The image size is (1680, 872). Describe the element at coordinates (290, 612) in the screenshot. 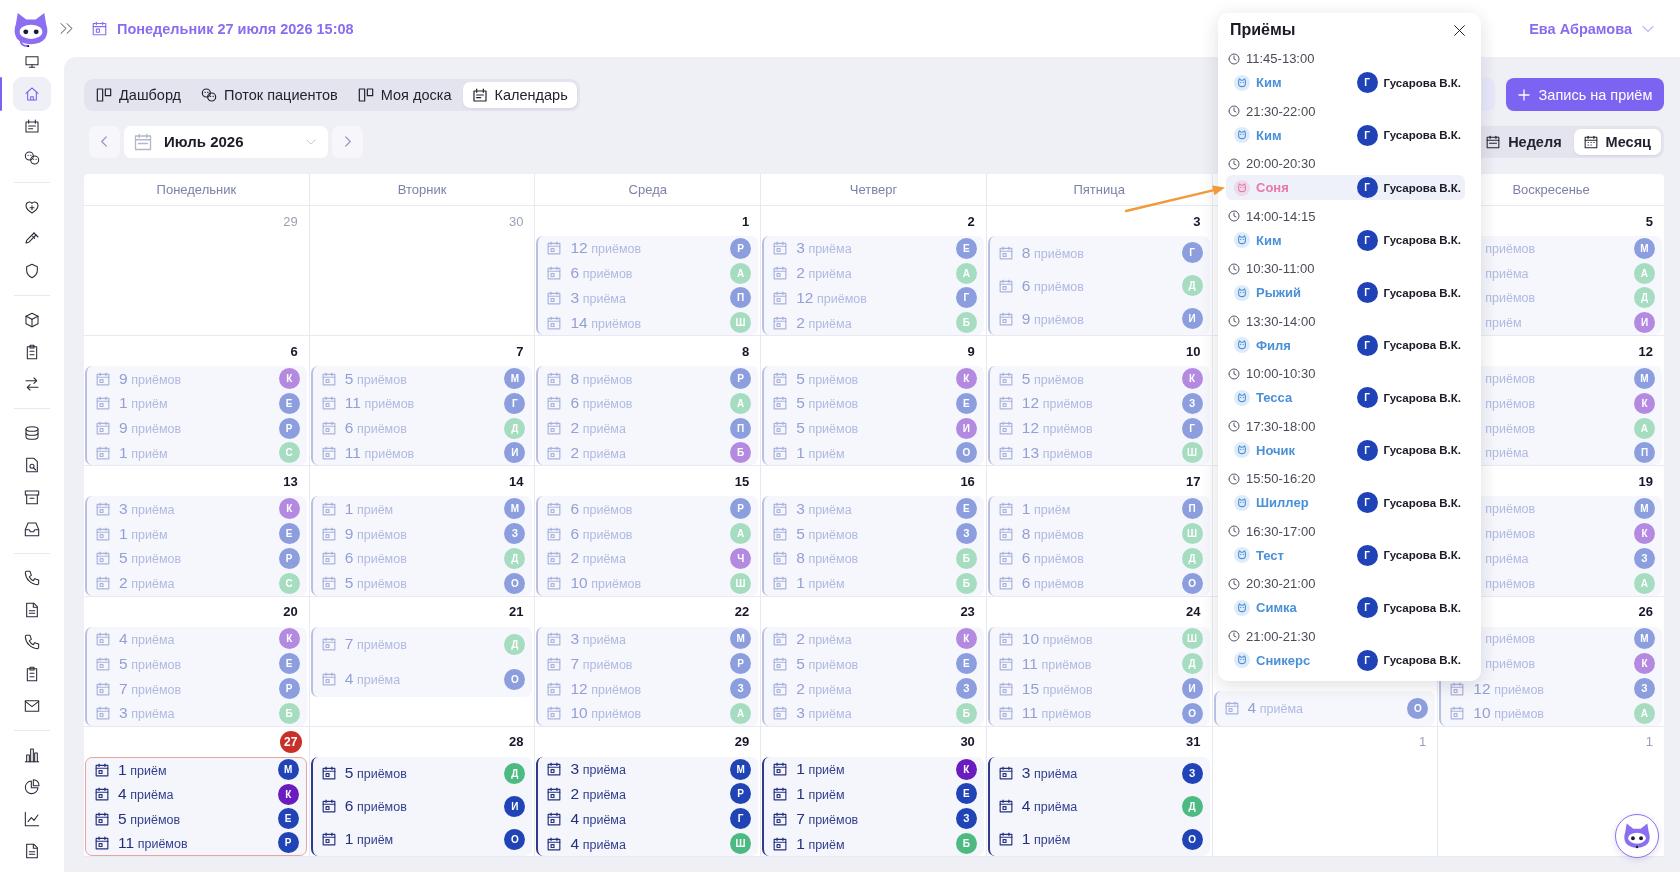

I see `day-number: 20` at that location.